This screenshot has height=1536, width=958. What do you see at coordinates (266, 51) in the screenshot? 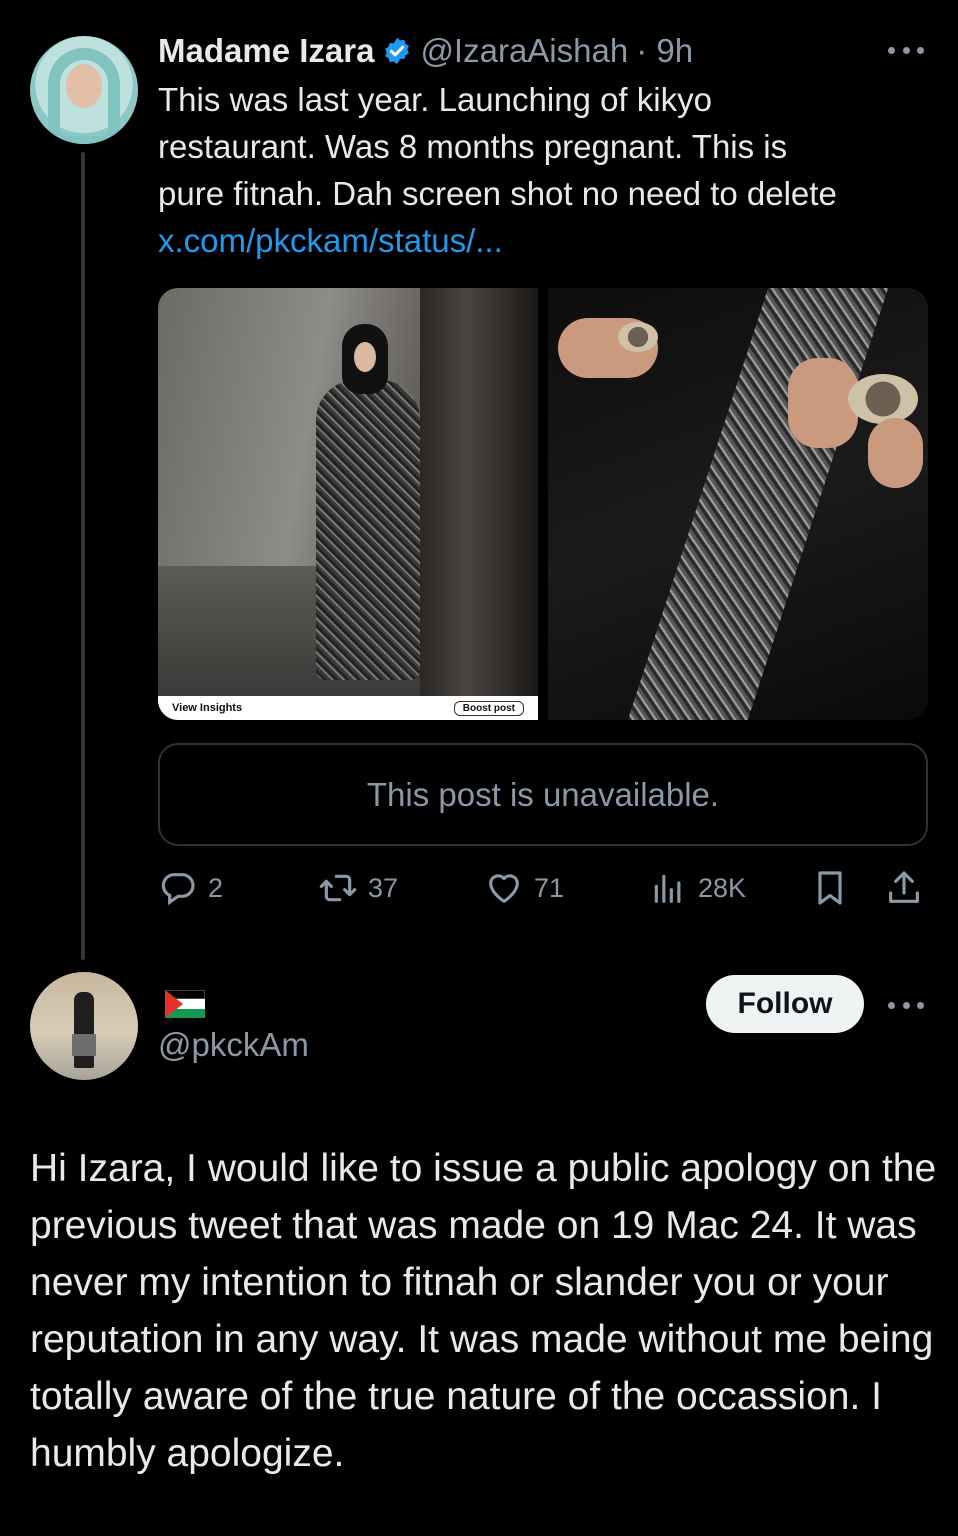
I see `author-name: Madame Izara` at bounding box center [266, 51].